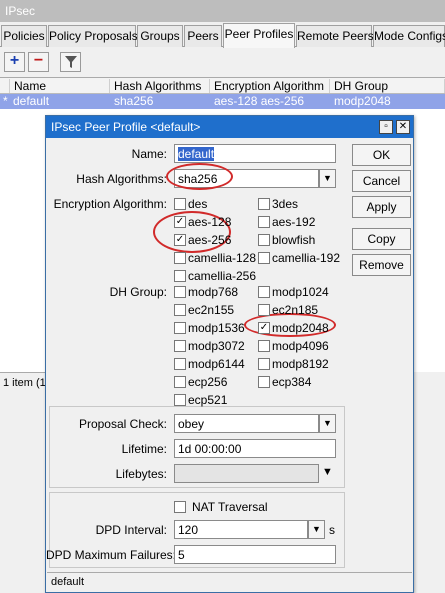 Image resolution: width=445 pixels, height=593 pixels. I want to click on proposal-dropdown-button: ▼, so click(327, 423).